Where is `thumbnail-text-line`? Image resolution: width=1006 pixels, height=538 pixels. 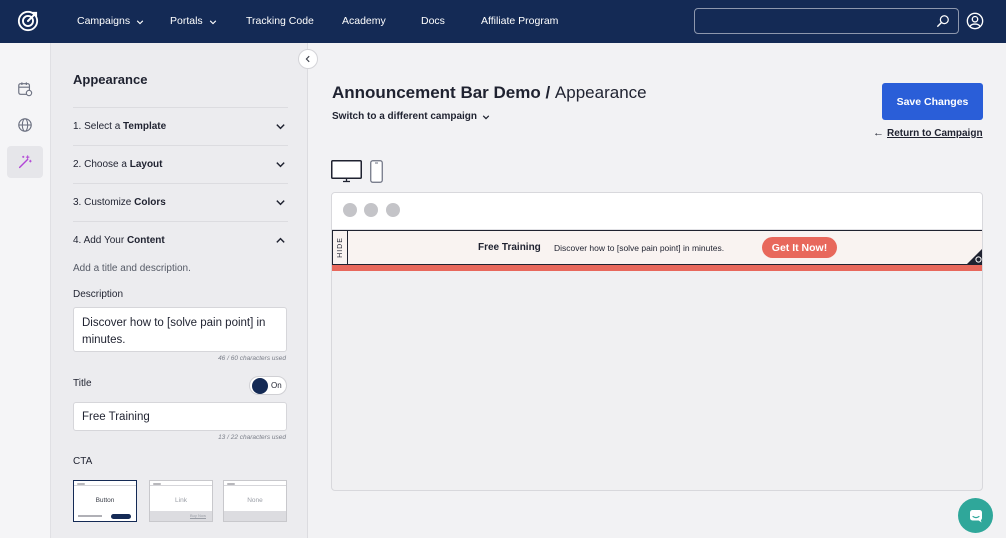 thumbnail-text-line is located at coordinates (90, 516).